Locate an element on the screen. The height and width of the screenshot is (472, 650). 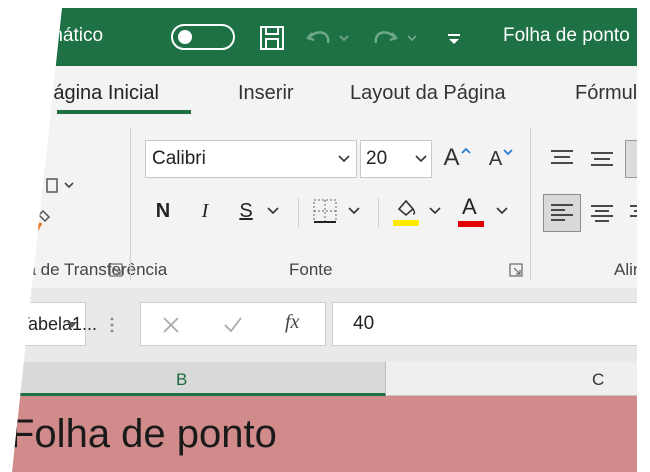
bold-button: N is located at coordinates (163, 211).